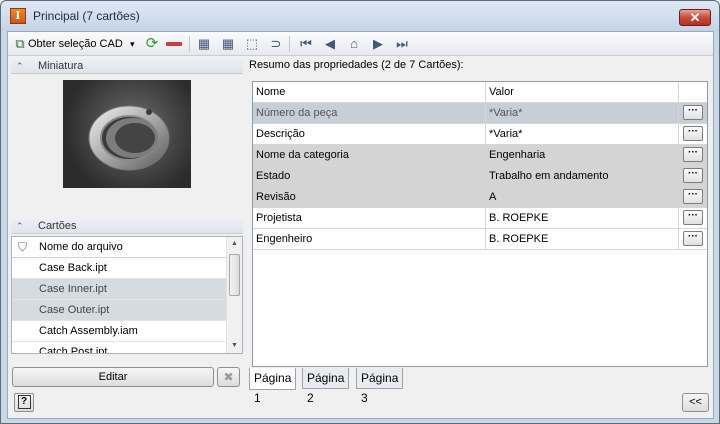 This screenshot has height=424, width=720. I want to click on list-item: Catch Assembly.iam, so click(119, 331).